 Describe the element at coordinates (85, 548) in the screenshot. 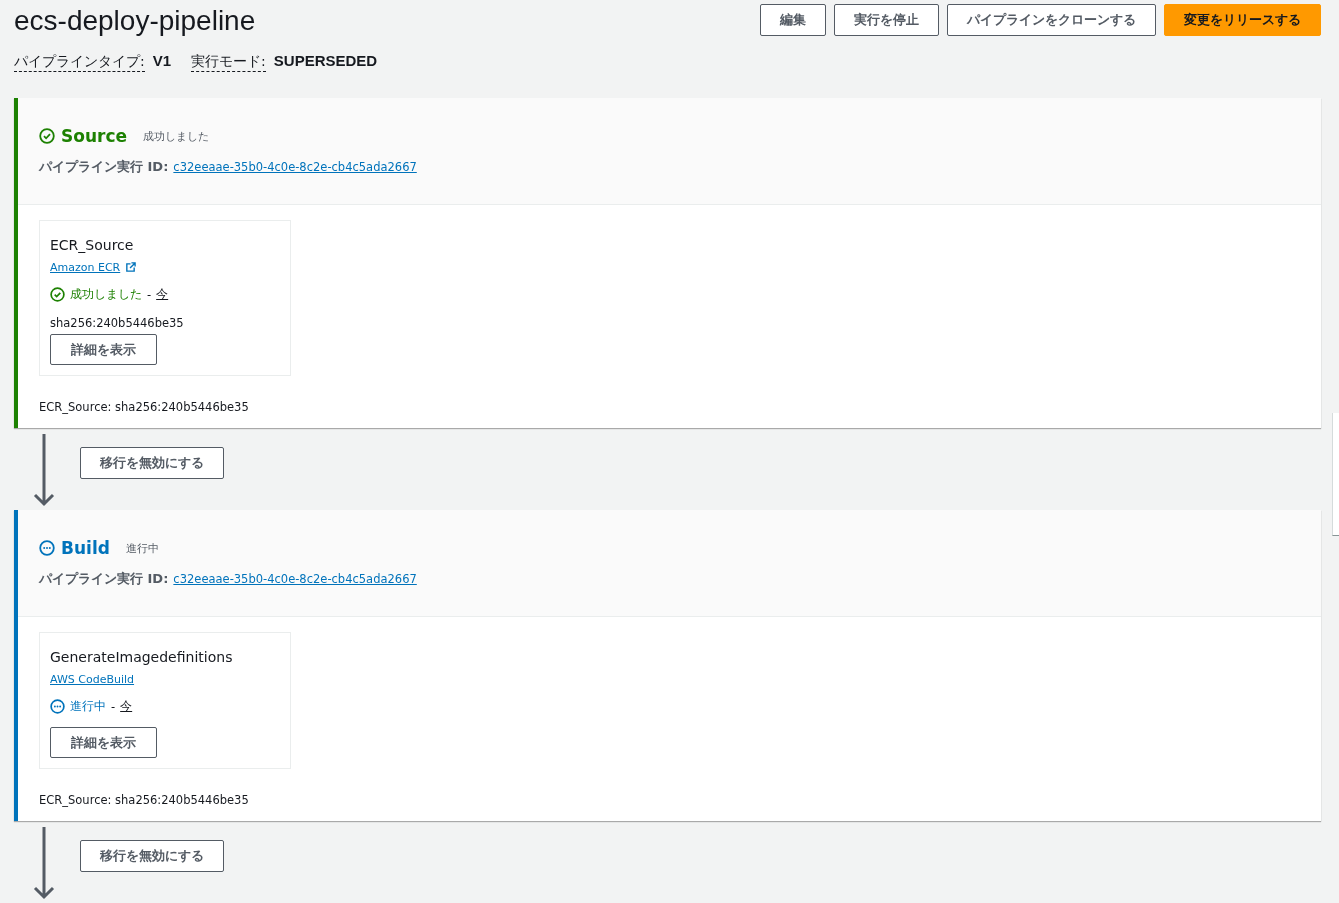

I see `stage-name: Build` at that location.